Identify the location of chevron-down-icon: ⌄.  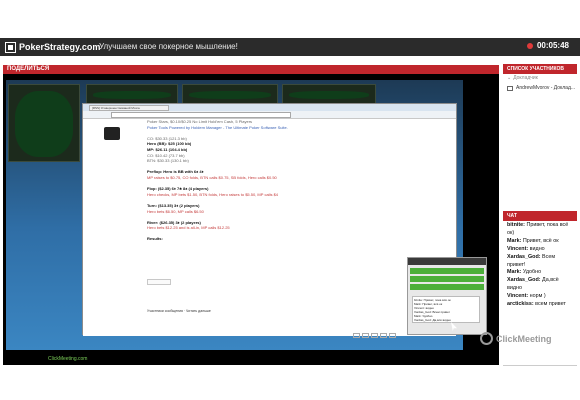
(509, 78).